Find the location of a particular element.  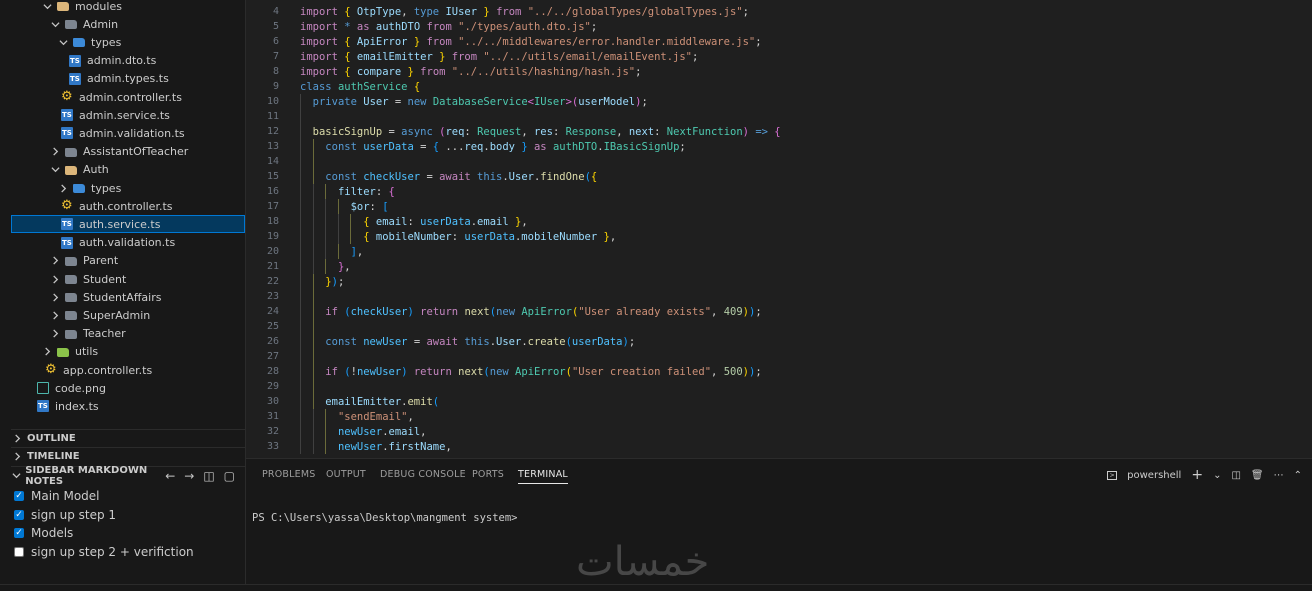

tab-debug-console: DEBUG CONSOLE is located at coordinates (423, 474).